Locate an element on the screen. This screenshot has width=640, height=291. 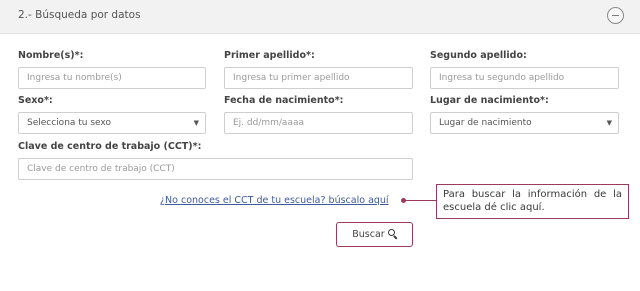
segundo-apellido-label: Segundo apellido: is located at coordinates (478, 55).